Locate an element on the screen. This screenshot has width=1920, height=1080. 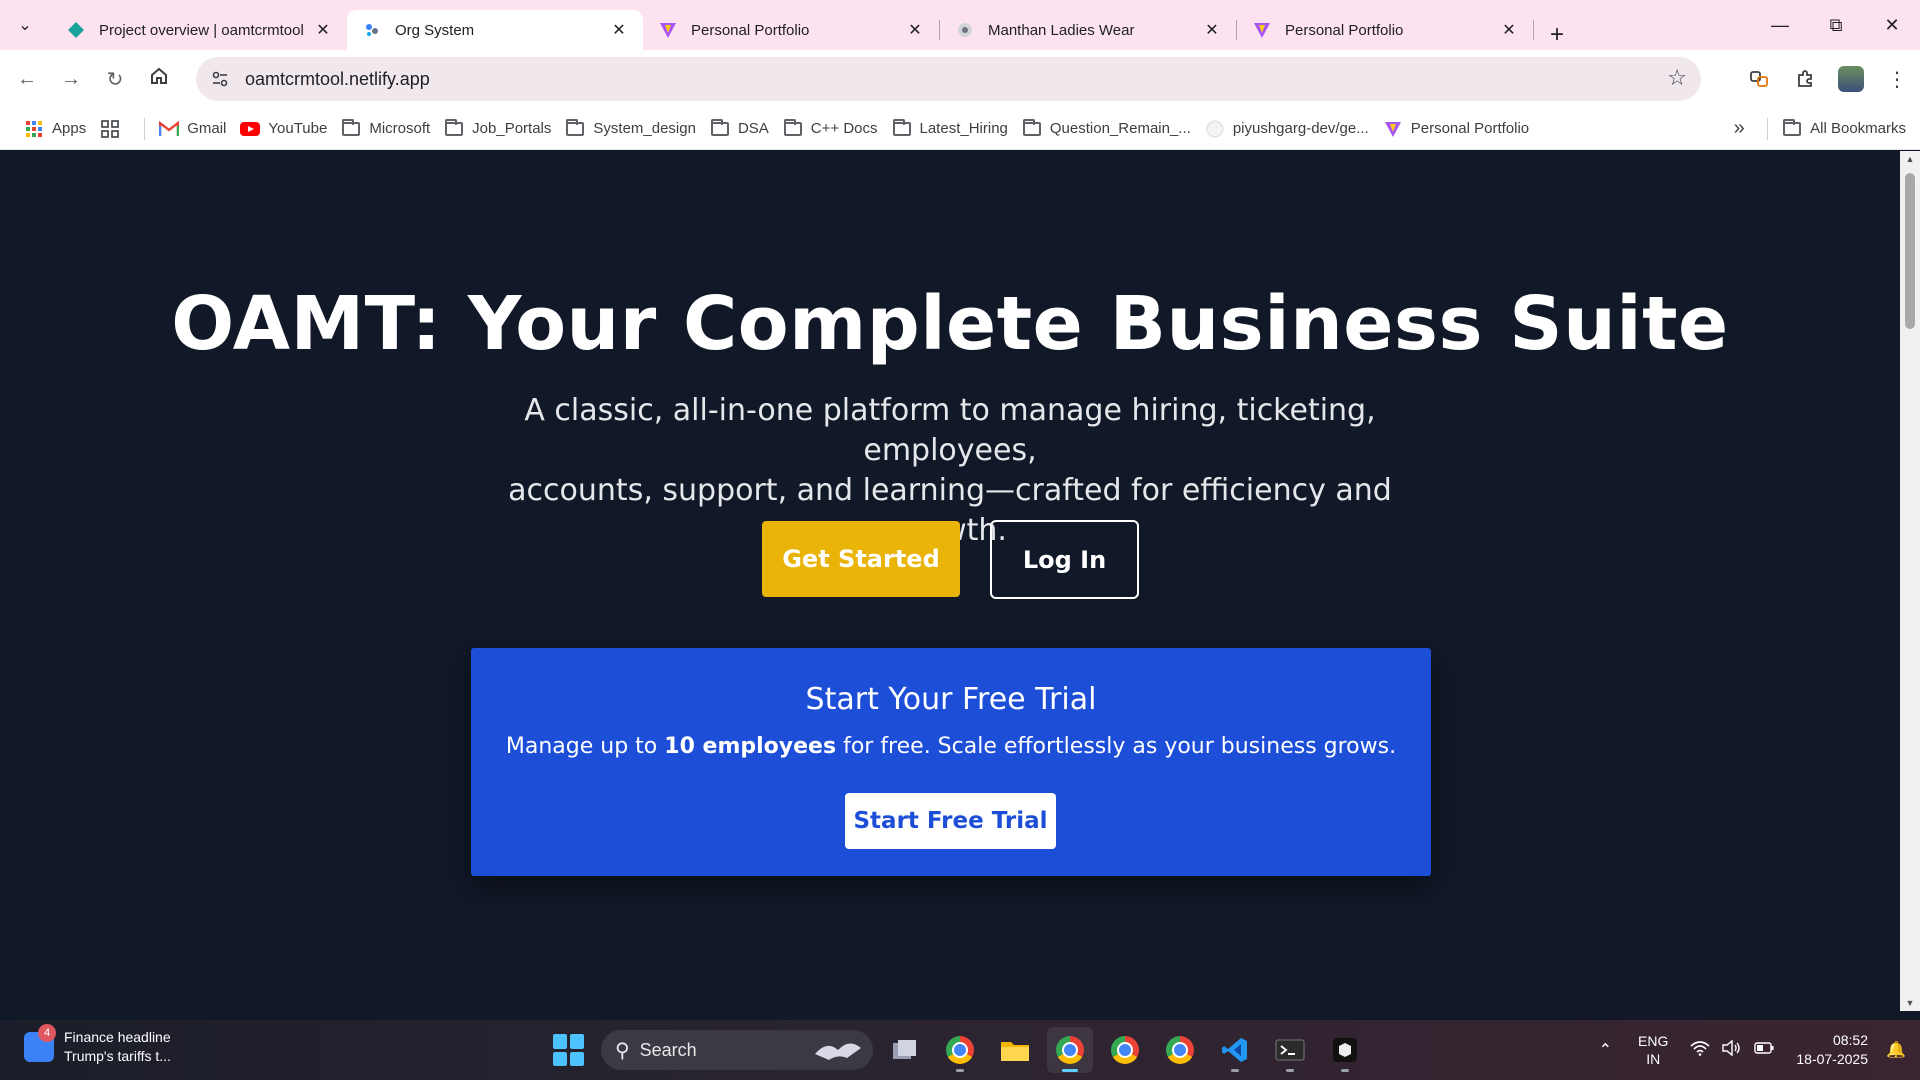
forward-button: → is located at coordinates (71, 79).